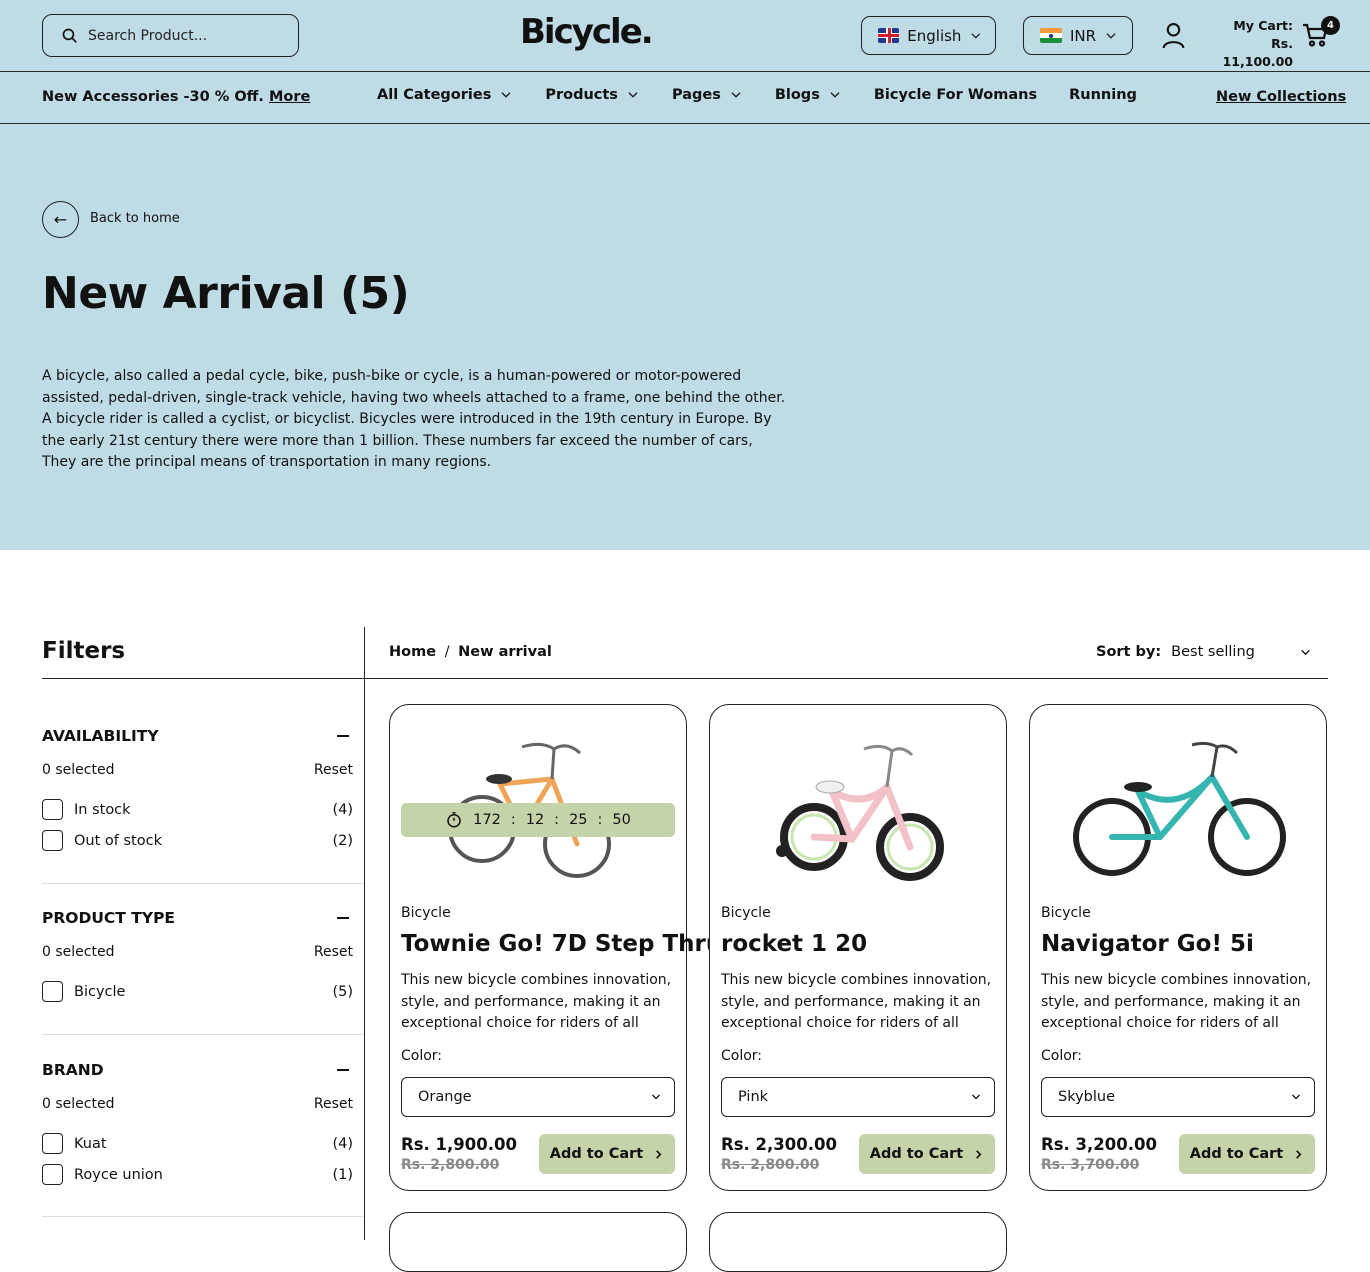  I want to click on product-name: rocket 1 20, so click(794, 944).